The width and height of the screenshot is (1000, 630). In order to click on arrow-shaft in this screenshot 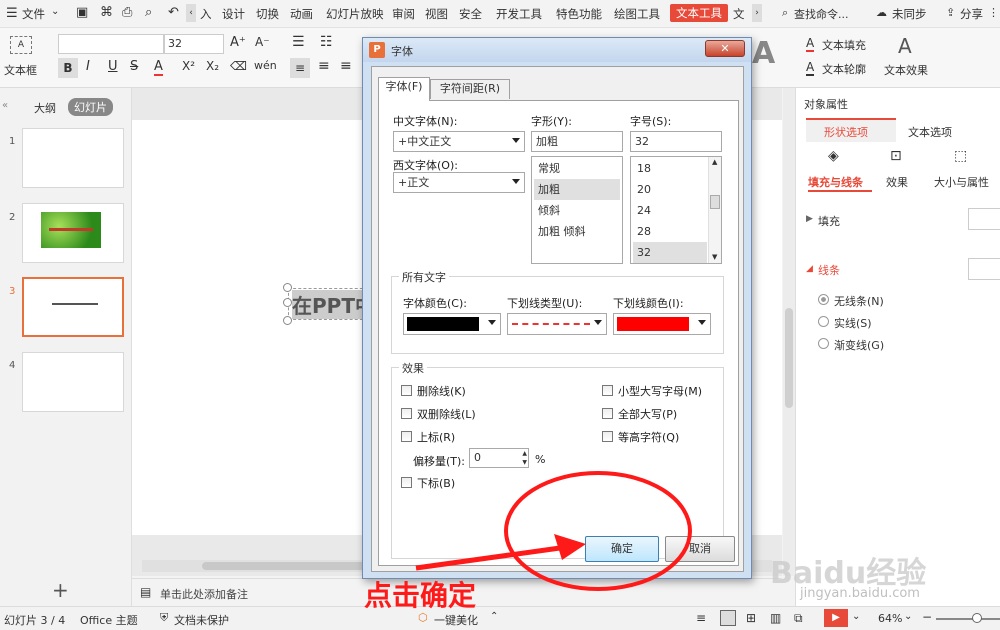, I will do `click(488, 558)`.